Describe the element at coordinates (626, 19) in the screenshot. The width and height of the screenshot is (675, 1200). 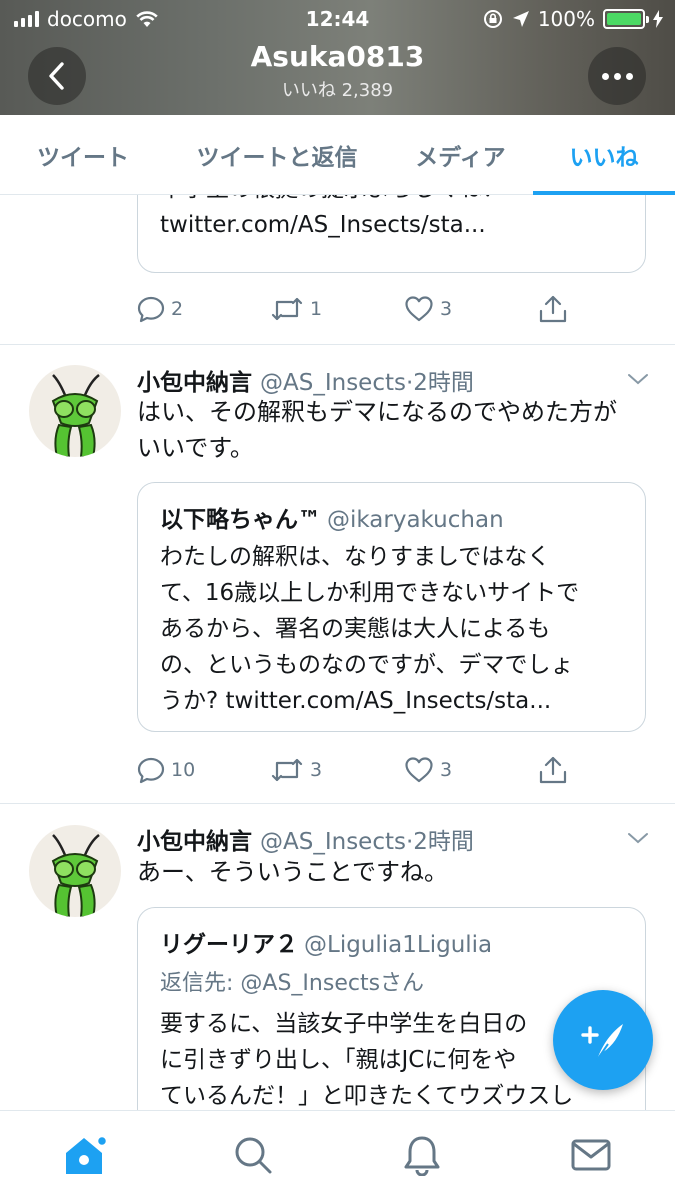
I see `battery-icon` at that location.